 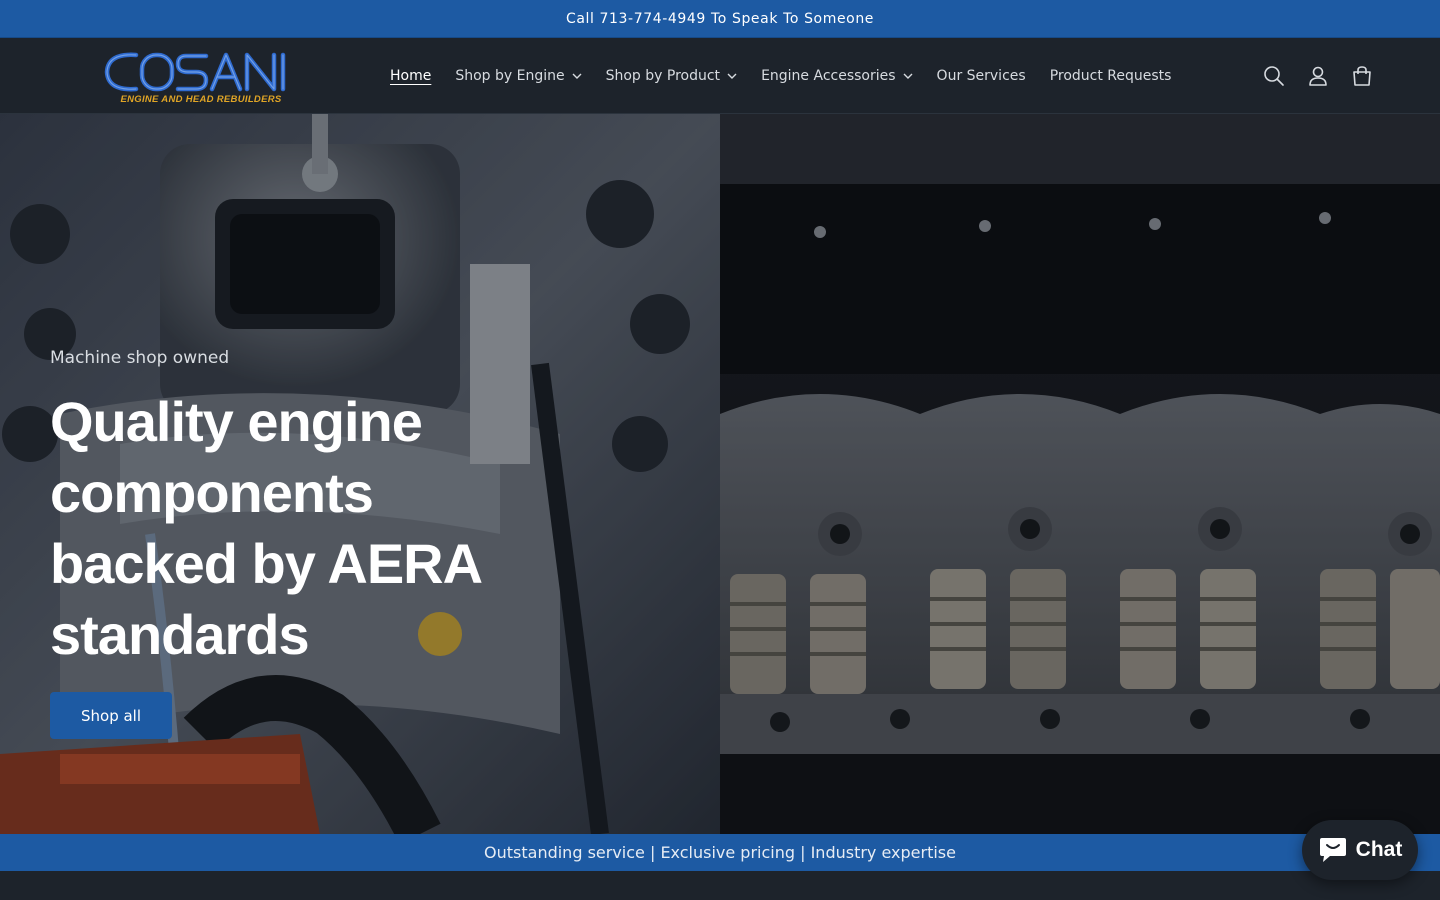 I want to click on svg-text: ENGINE AND HEAD REBUILDERS, so click(x=200, y=99).